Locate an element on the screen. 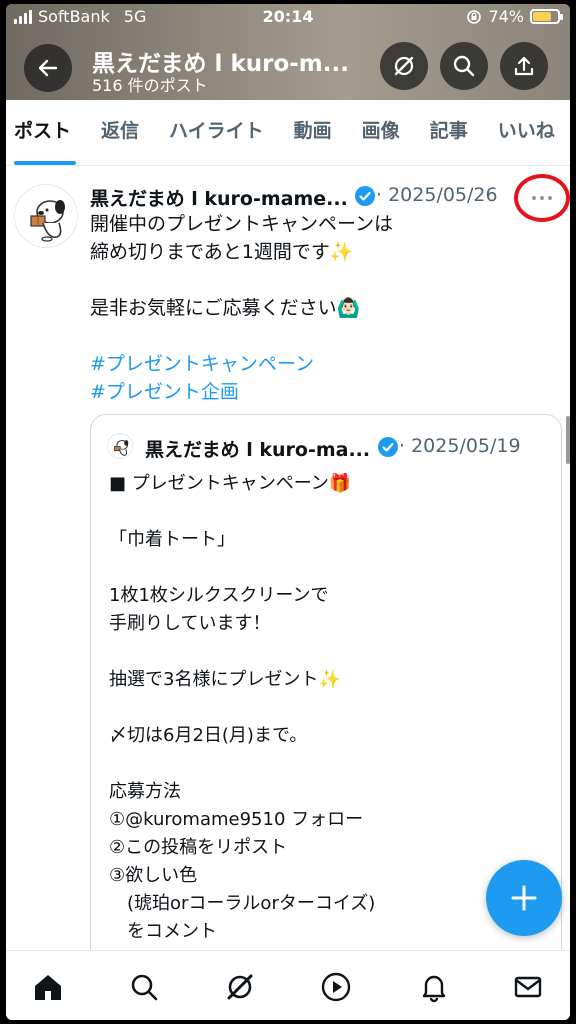  tab-articles: 記事 is located at coordinates (449, 132).